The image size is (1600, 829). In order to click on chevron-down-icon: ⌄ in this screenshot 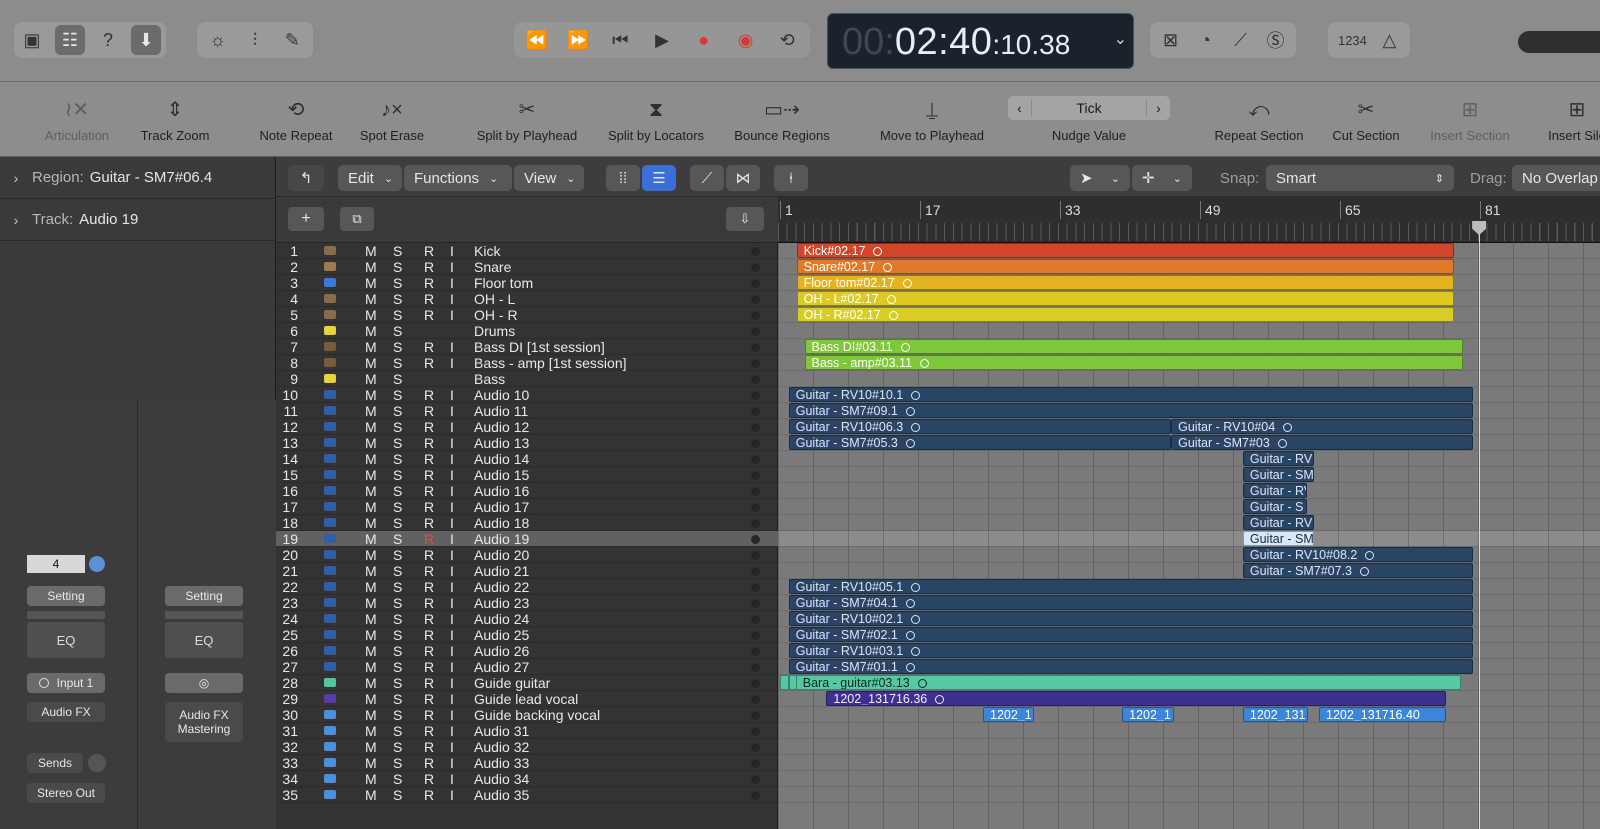, I will do `click(1120, 39)`.